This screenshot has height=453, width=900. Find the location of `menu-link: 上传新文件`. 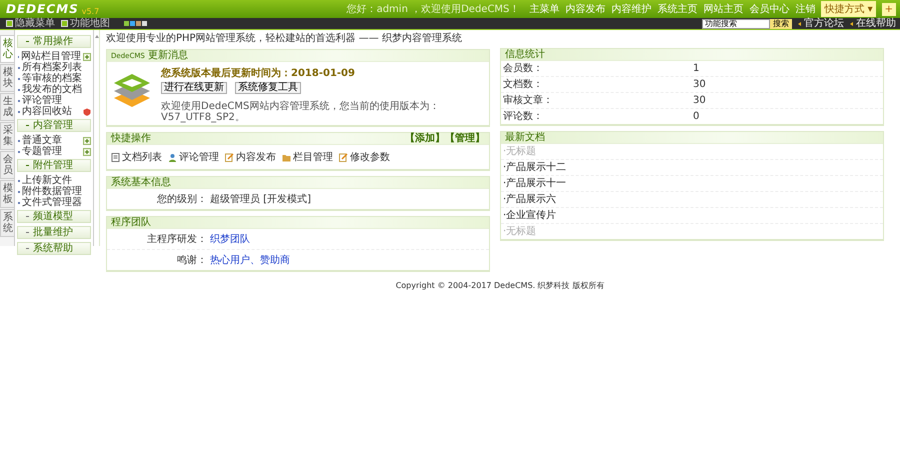

menu-link: 上传新文件 is located at coordinates (47, 181).